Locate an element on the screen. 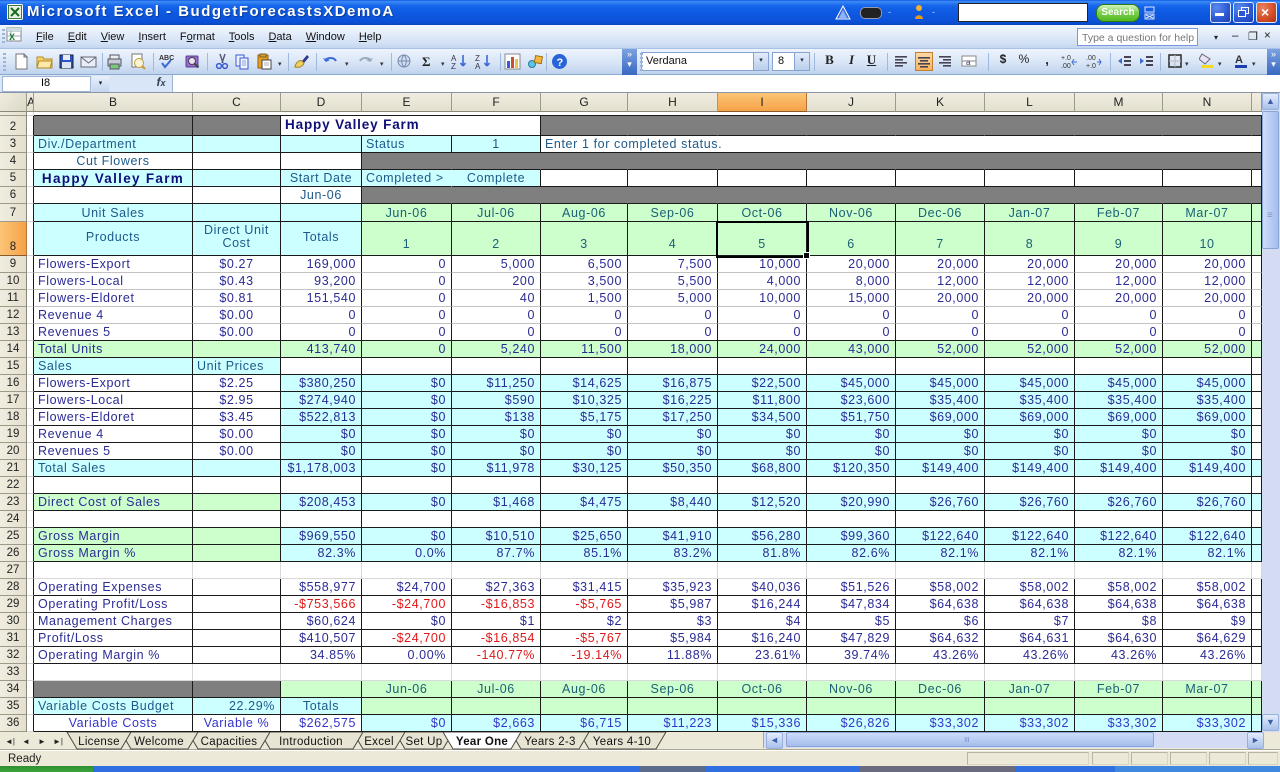 The image size is (1280, 772). svg-text: Year One is located at coordinates (482, 742).